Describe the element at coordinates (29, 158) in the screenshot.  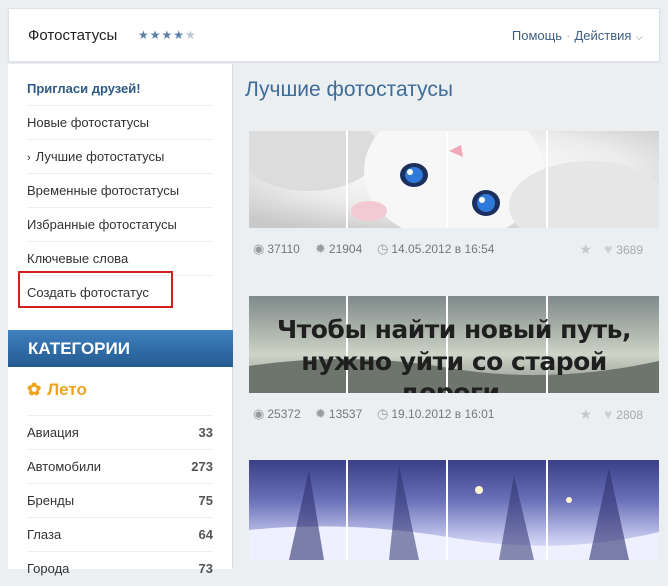
I see `active-marker-icon: ›` at that location.